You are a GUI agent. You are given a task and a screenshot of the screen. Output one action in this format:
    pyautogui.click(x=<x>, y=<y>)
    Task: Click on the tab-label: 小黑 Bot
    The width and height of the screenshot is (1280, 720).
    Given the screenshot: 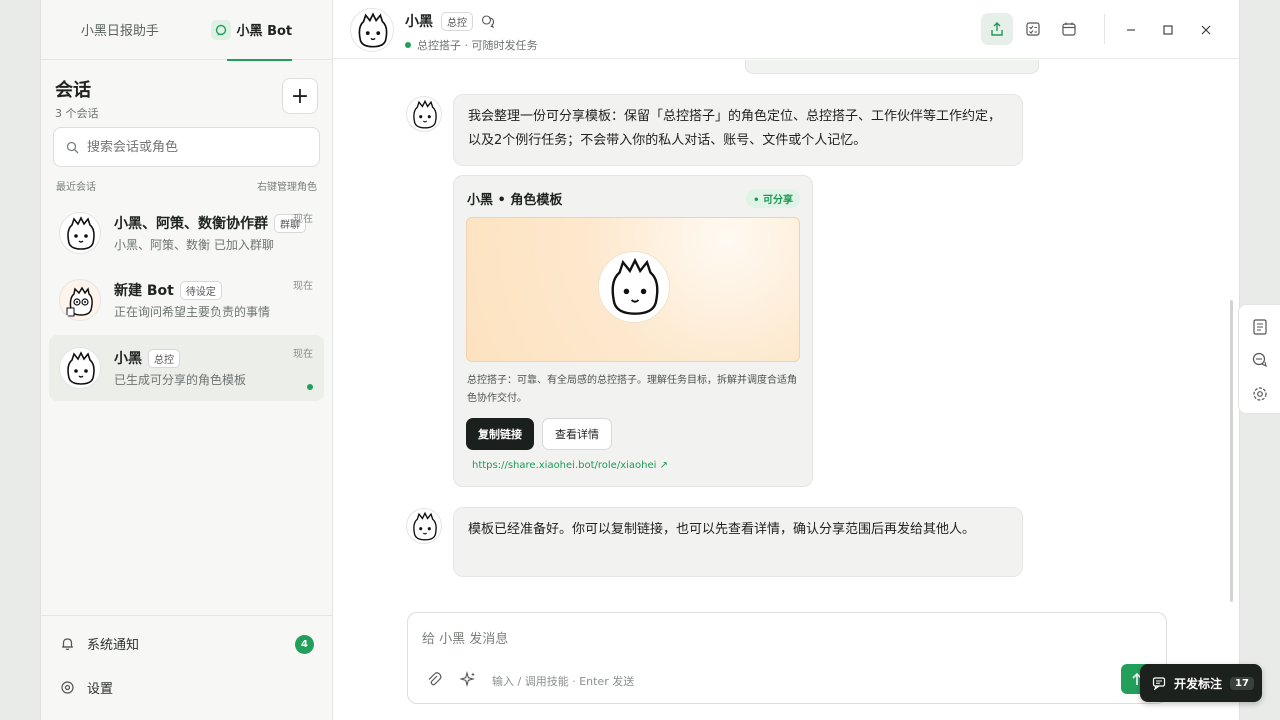 What is the action you would take?
    pyautogui.click(x=264, y=31)
    